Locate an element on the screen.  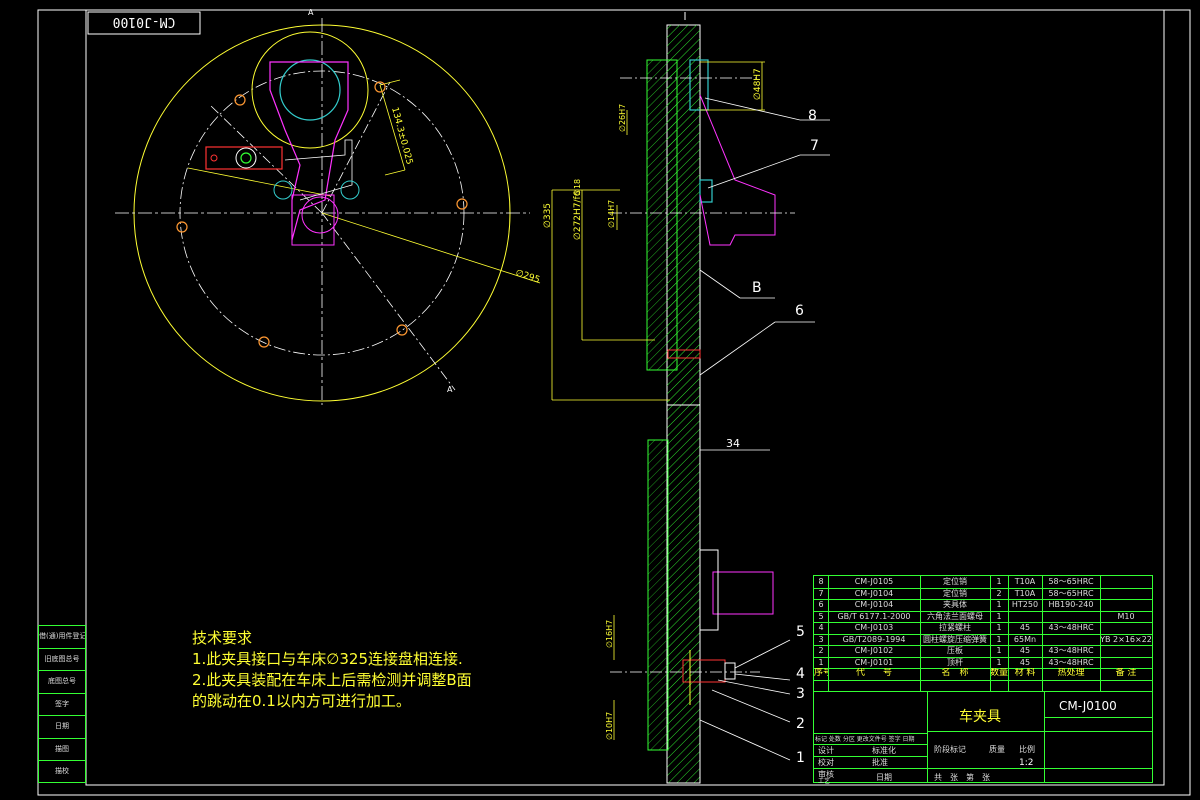
bom-cell-no: 2 is located at coordinates (821, 650).